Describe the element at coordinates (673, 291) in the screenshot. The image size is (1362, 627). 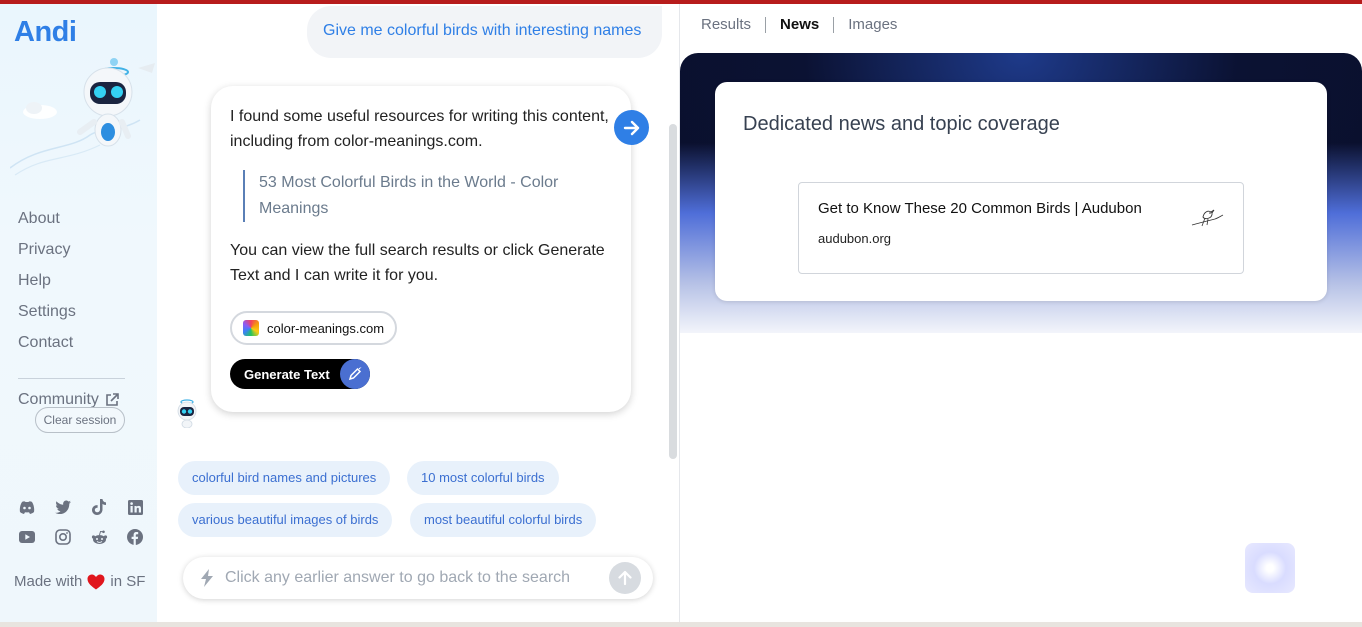
I see `chat-scrollbar` at that location.